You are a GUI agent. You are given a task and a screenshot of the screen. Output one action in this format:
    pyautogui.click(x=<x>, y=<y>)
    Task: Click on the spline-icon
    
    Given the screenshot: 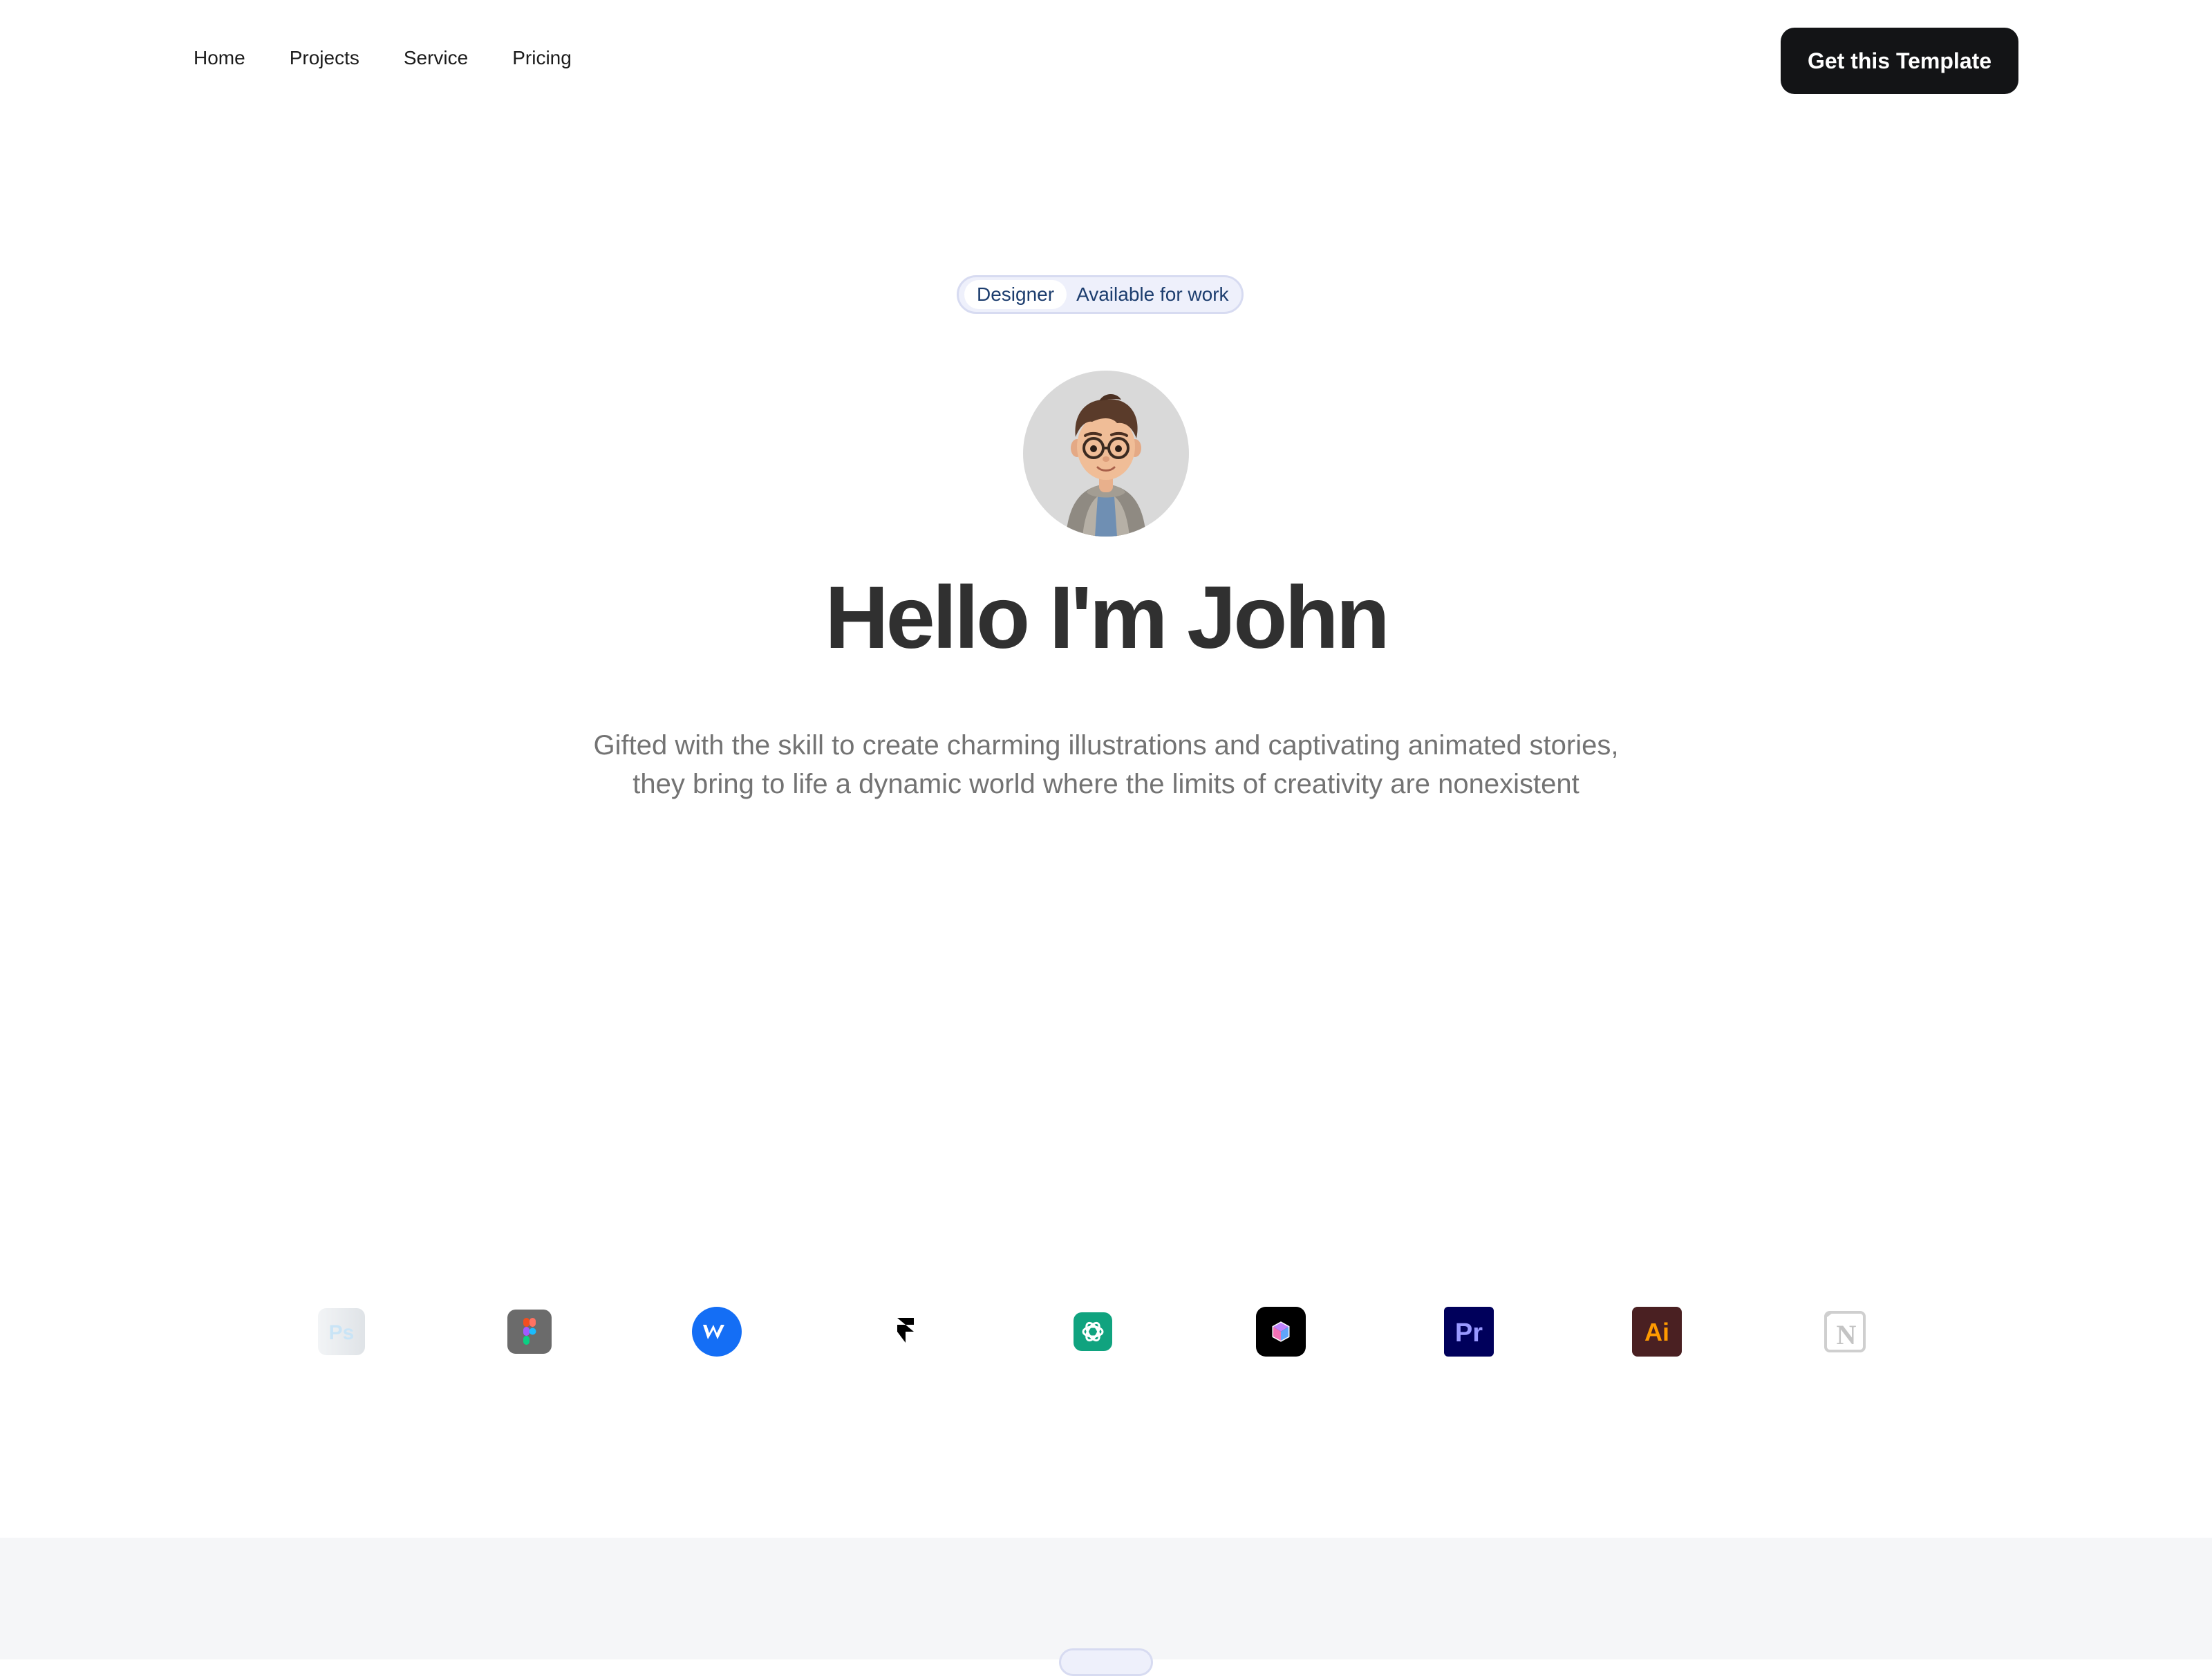 What is the action you would take?
    pyautogui.click(x=1281, y=1332)
    